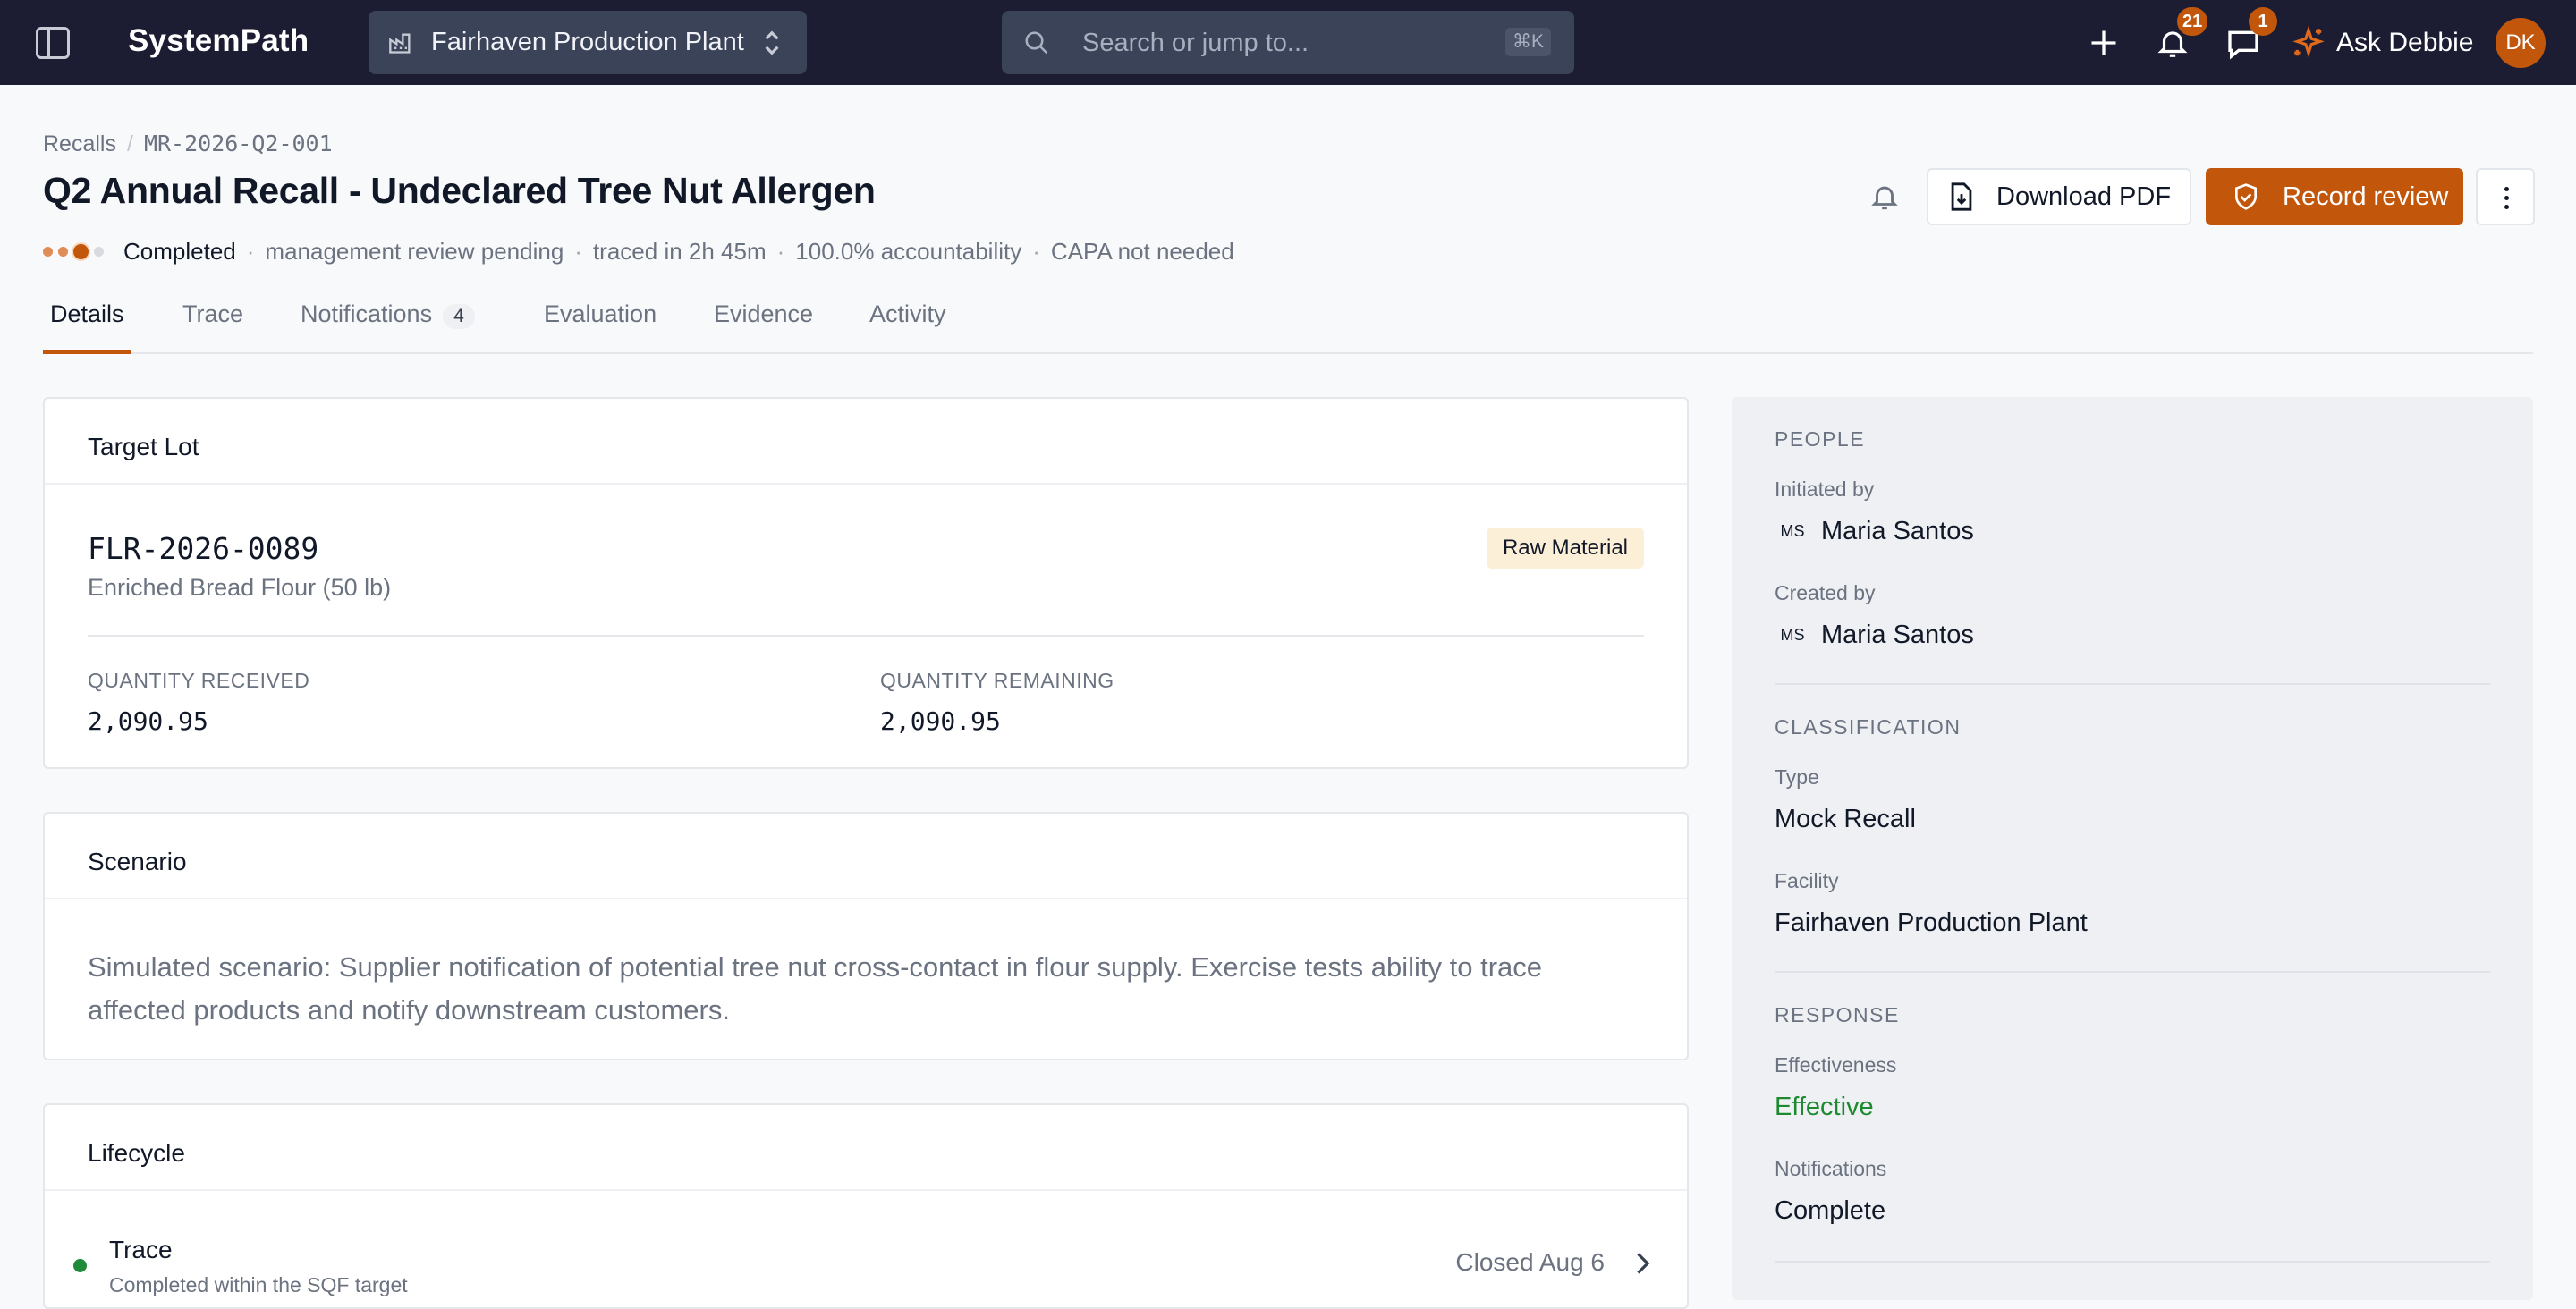 This screenshot has height=1309, width=2576. I want to click on facility-label: Fairhaven Production Plant, so click(587, 42).